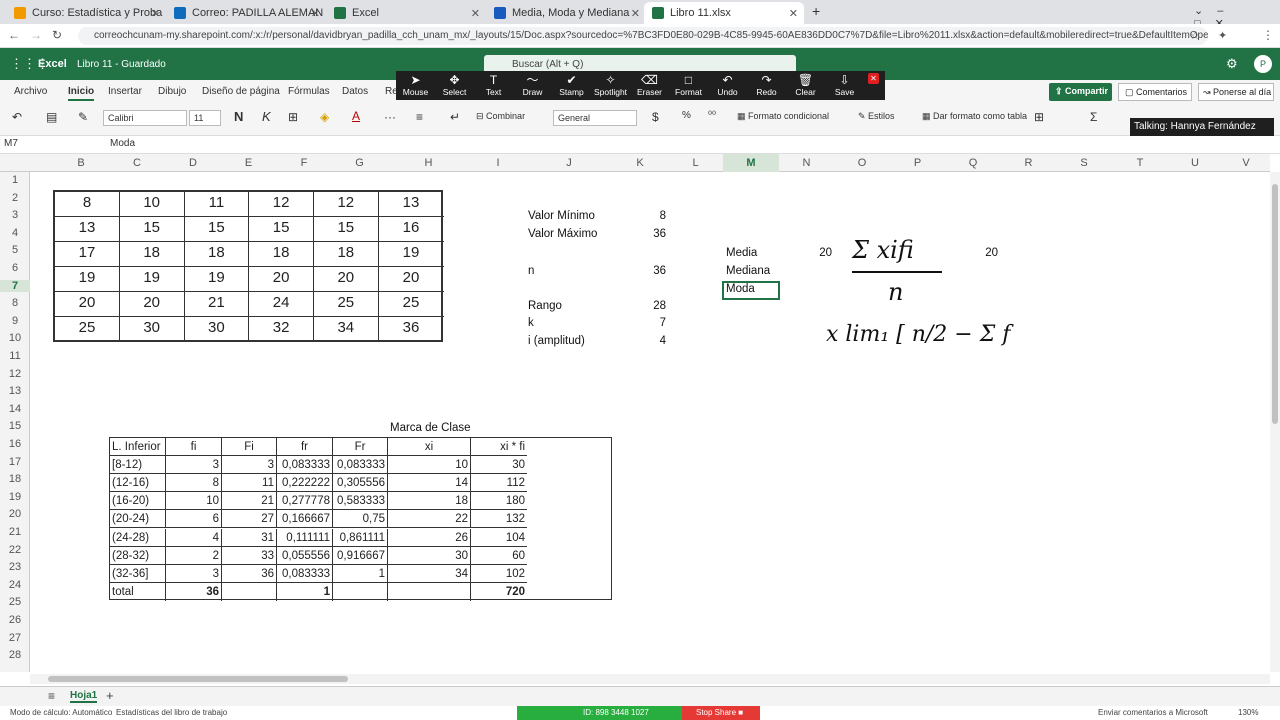 The image size is (1280, 720). What do you see at coordinates (15, 374) in the screenshot?
I see `row-header: 12` at bounding box center [15, 374].